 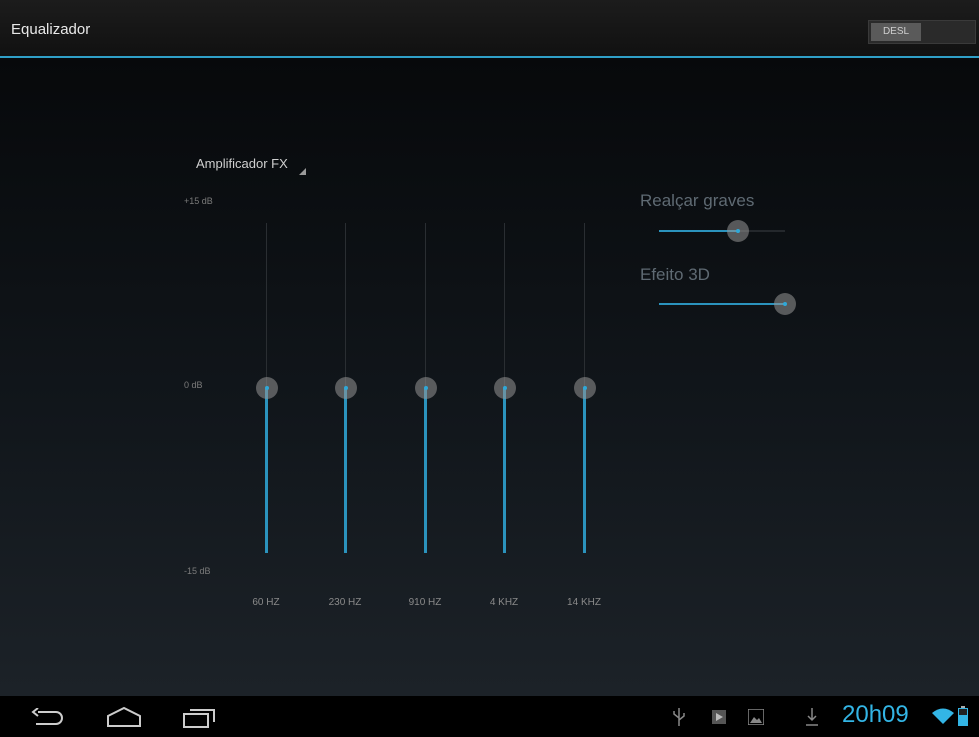 I want to click on db-min-label: -15 dB, so click(x=197, y=571).